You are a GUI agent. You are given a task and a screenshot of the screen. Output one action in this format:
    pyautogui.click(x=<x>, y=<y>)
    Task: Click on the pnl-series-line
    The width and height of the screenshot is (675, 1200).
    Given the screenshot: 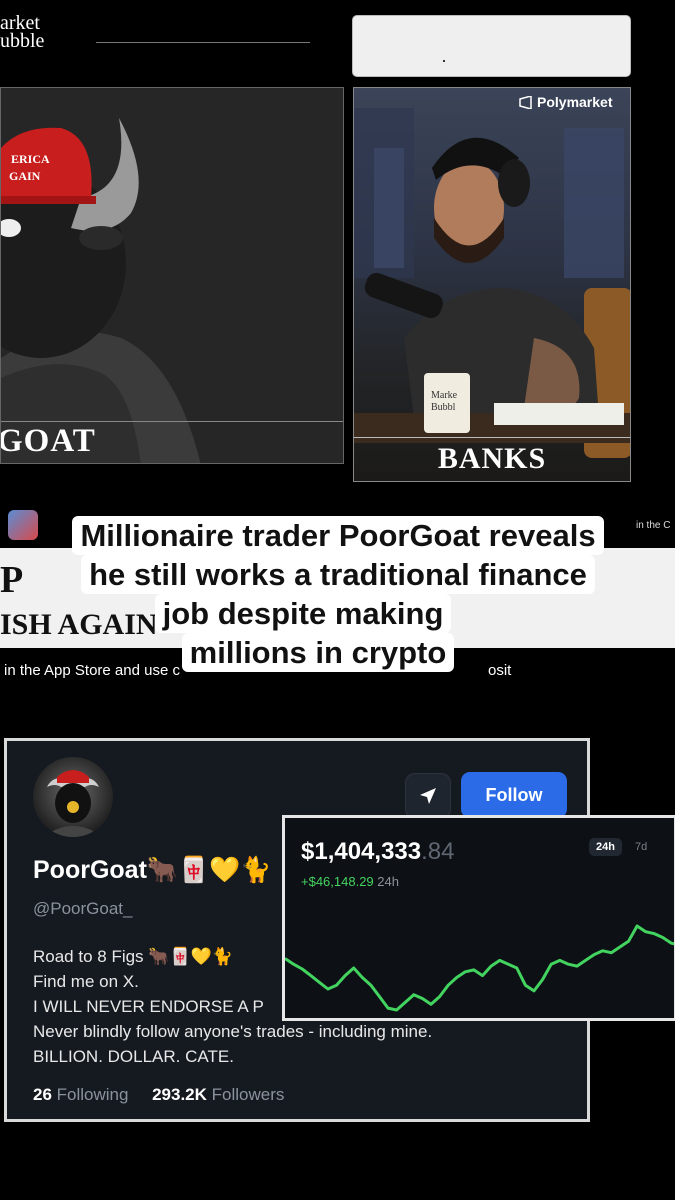 What is the action you would take?
    pyautogui.click(x=479, y=968)
    